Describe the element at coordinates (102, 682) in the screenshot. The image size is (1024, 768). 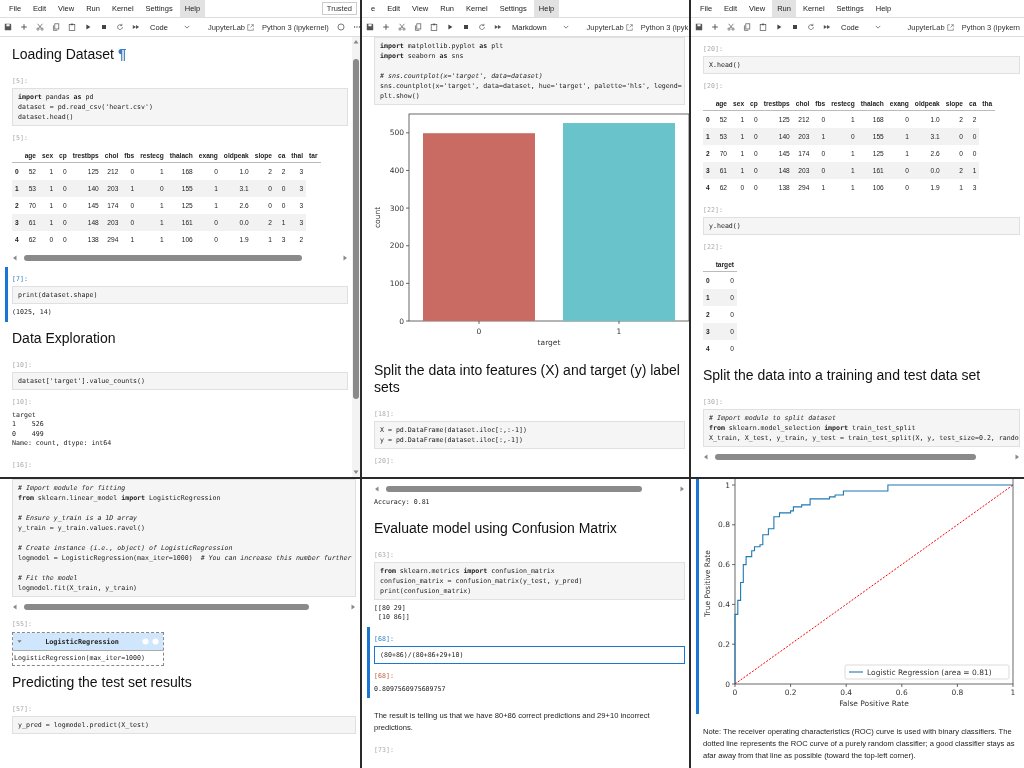
I see `section-heading: Predicting the test set results` at that location.